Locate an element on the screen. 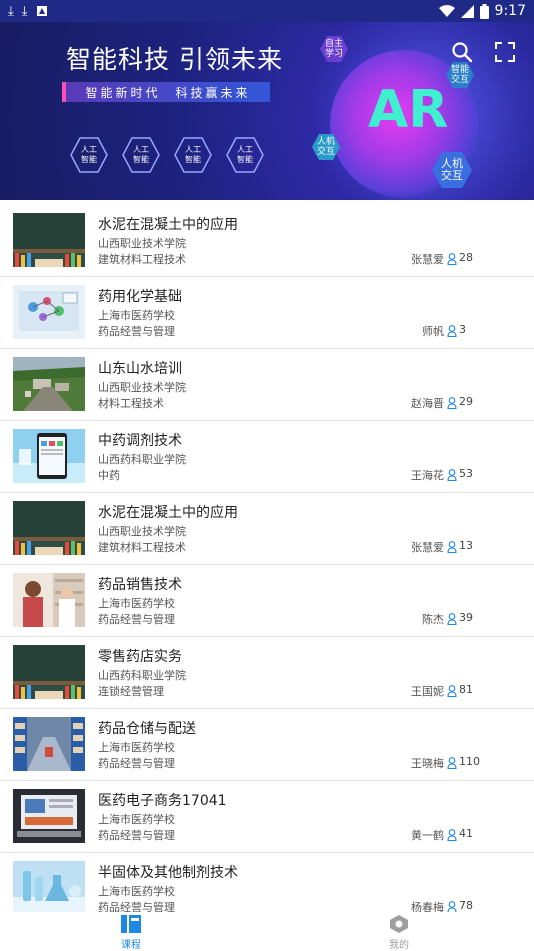  course-learner-count: 28 is located at coordinates (466, 257).